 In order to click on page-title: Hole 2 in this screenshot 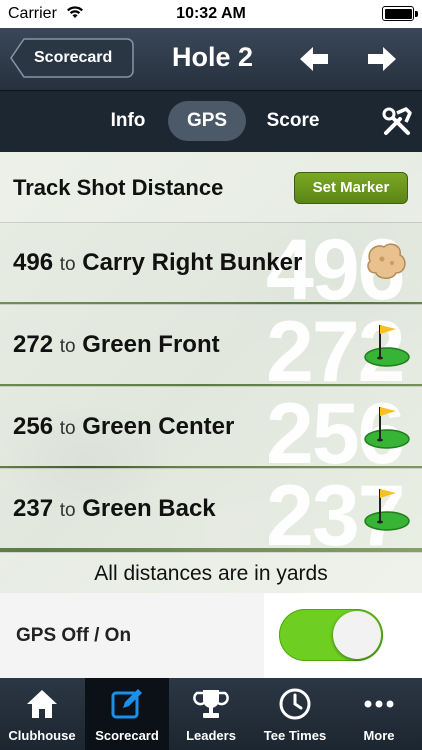, I will do `click(212, 57)`.